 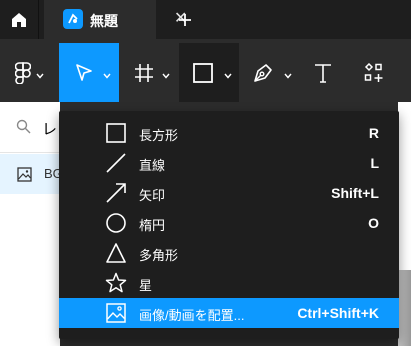 I want to click on text-tool-button, so click(x=323, y=72).